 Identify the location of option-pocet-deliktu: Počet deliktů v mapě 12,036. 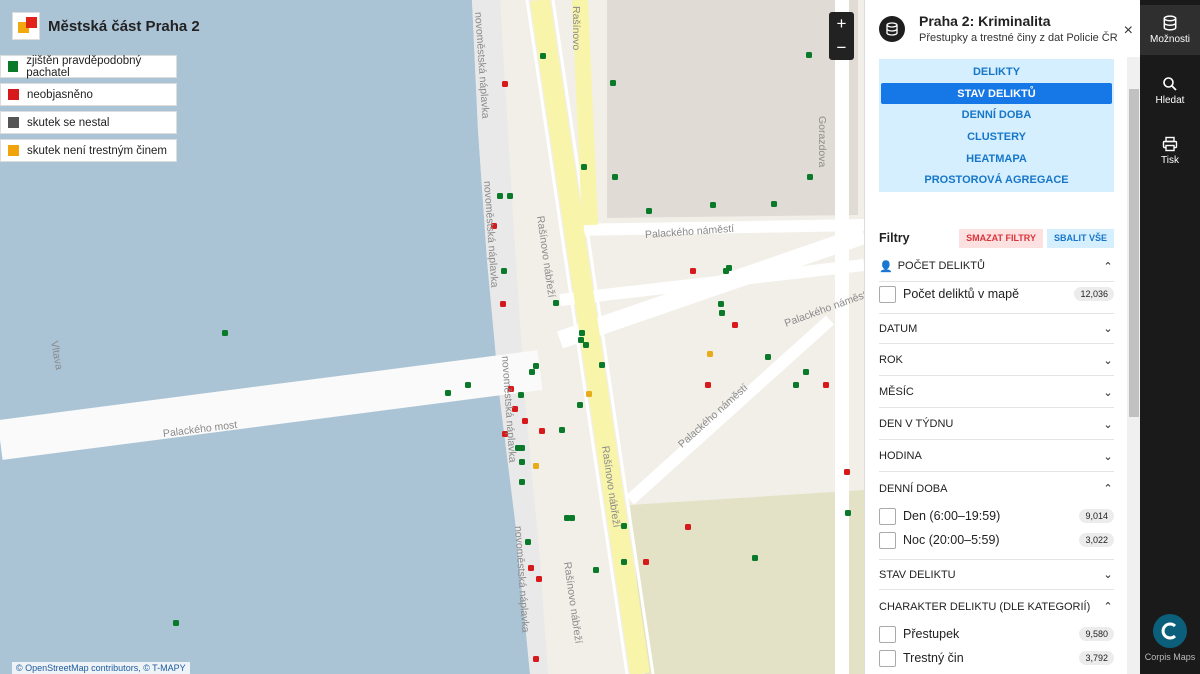
(996, 294).